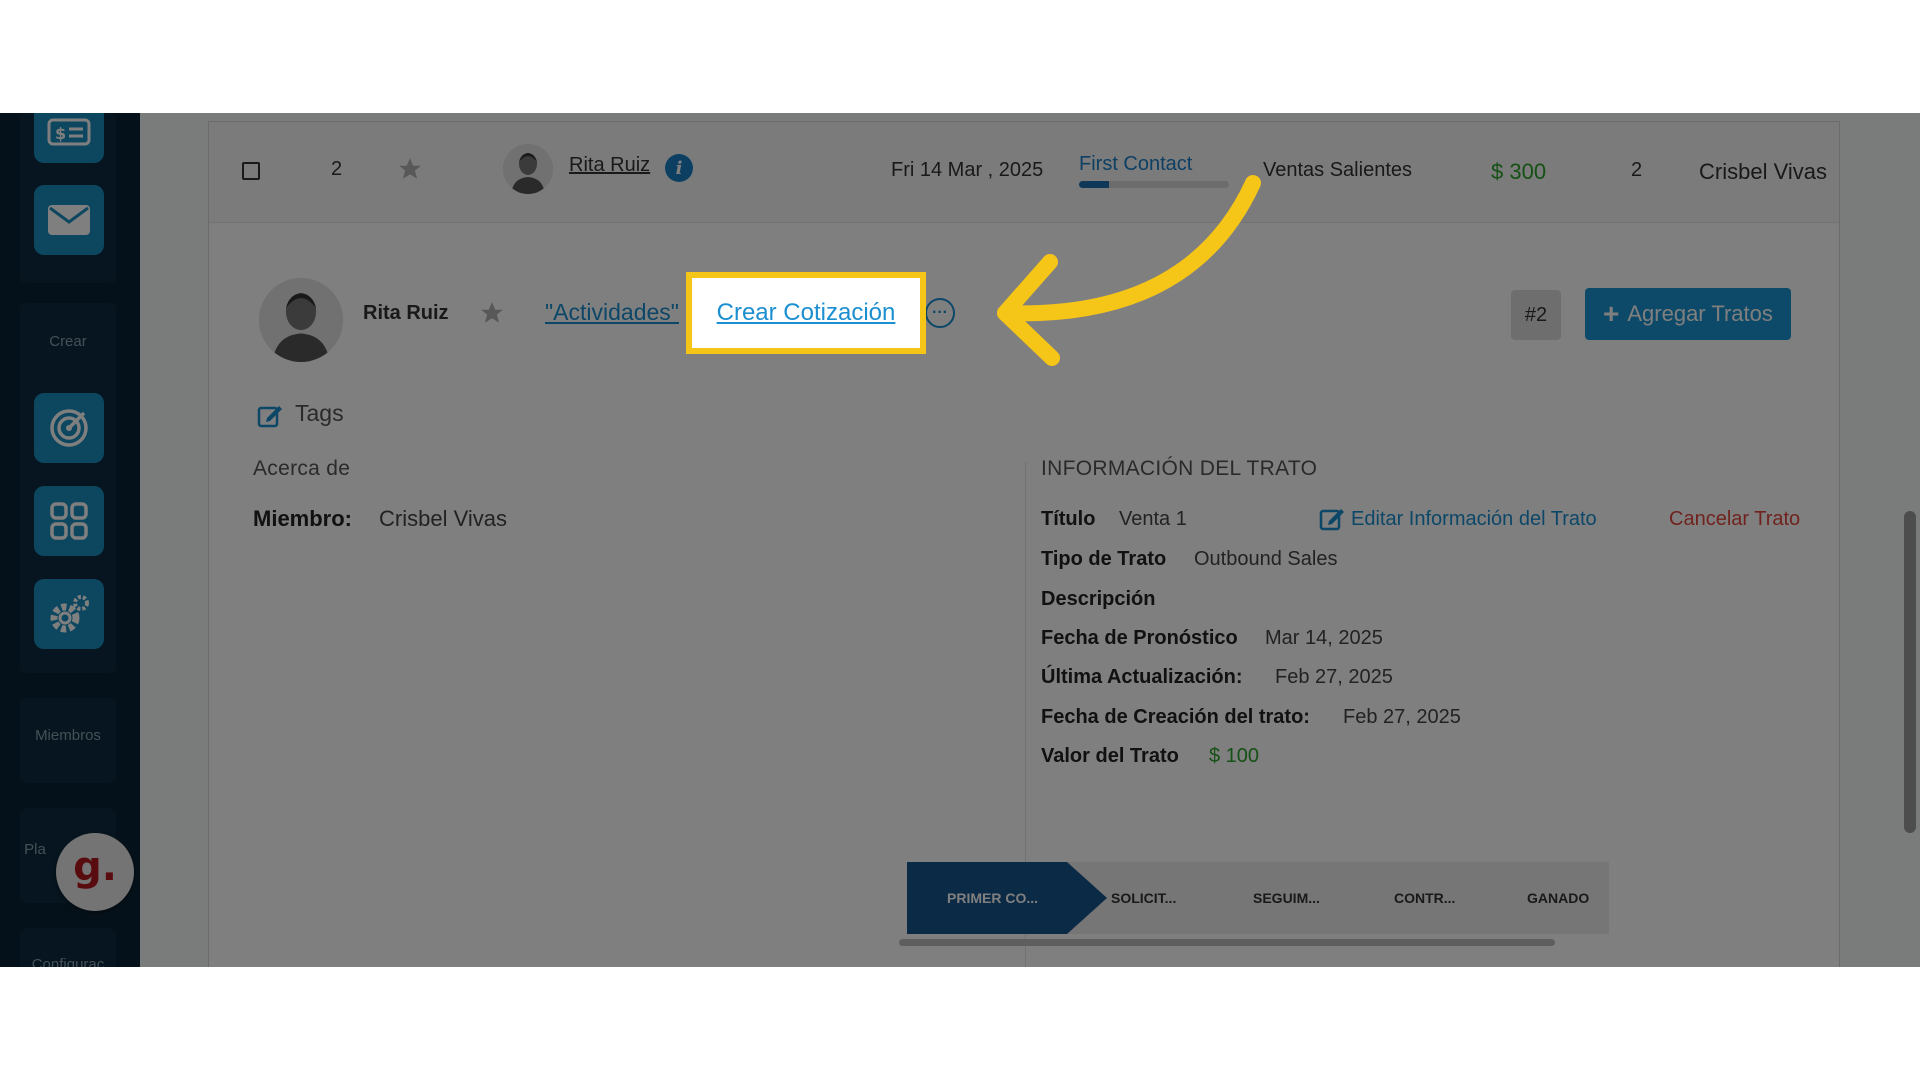 This screenshot has height=1080, width=1920. What do you see at coordinates (1910, 672) in the screenshot?
I see `page-scrollbar` at bounding box center [1910, 672].